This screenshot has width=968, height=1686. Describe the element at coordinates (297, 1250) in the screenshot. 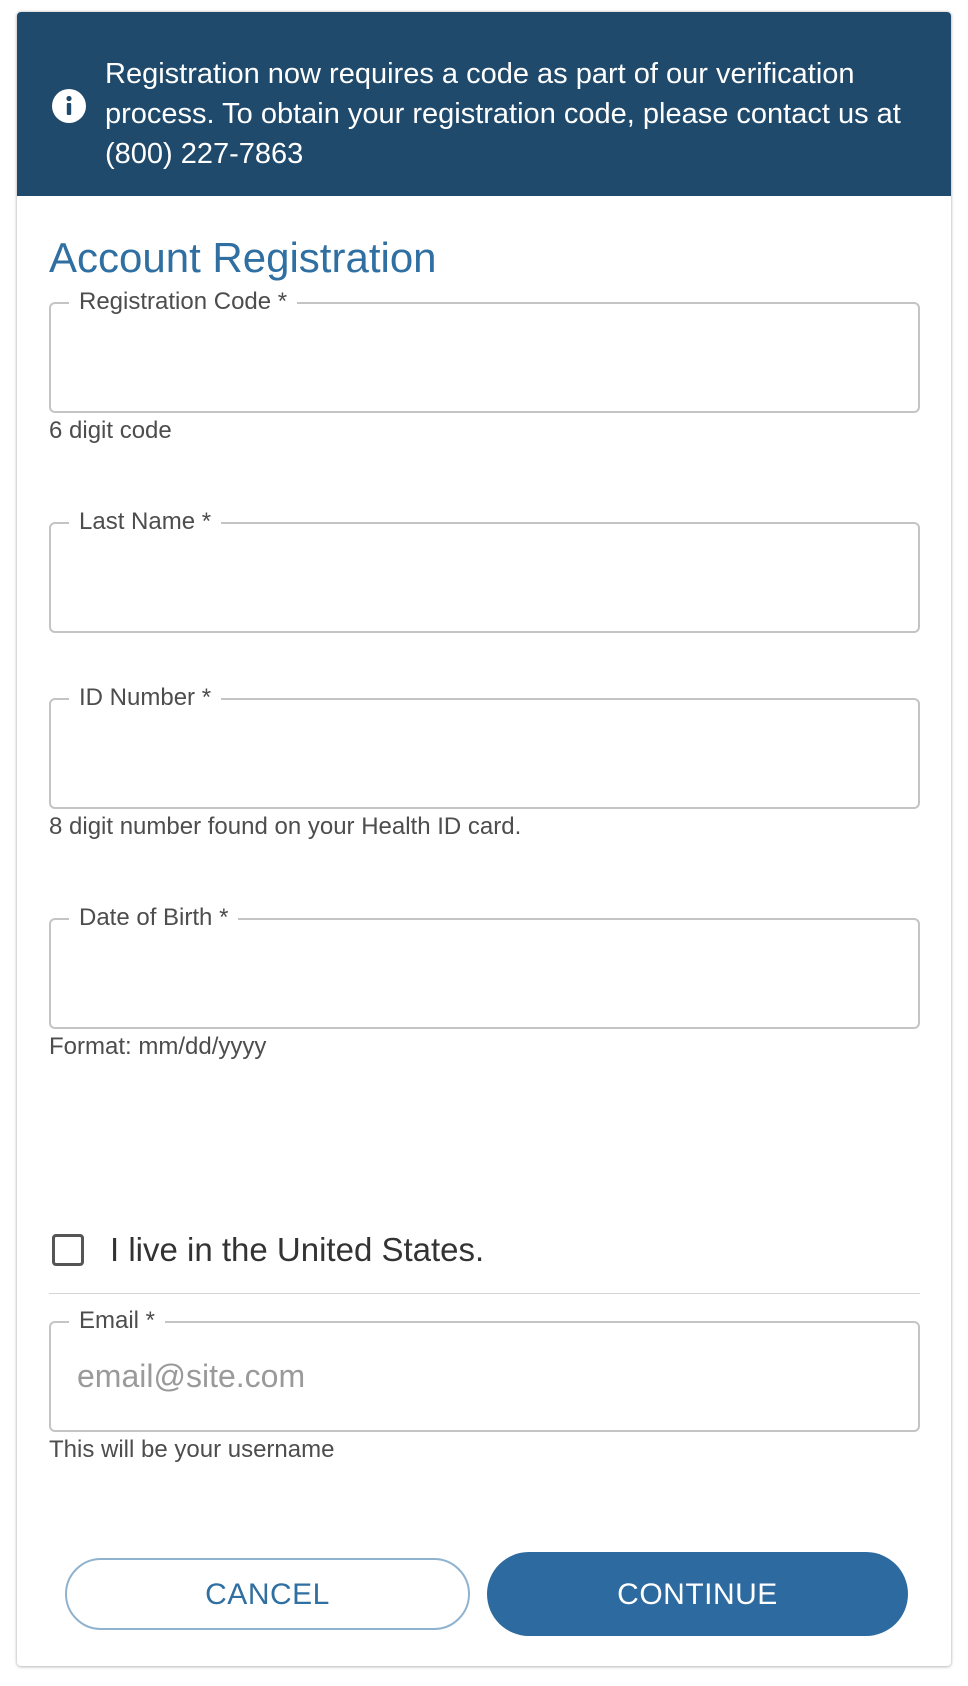

I see `us-resident-label: I live in the United States.` at that location.